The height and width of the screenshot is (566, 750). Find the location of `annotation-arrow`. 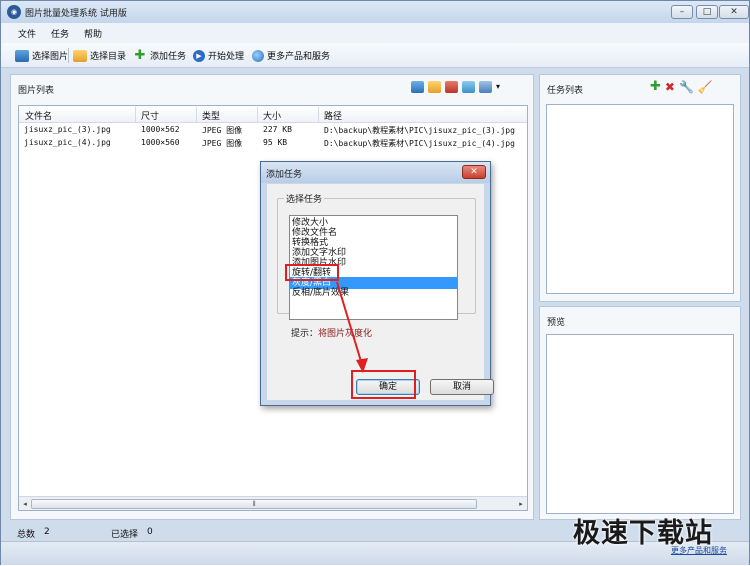

annotation-arrow is located at coordinates (352, 327).